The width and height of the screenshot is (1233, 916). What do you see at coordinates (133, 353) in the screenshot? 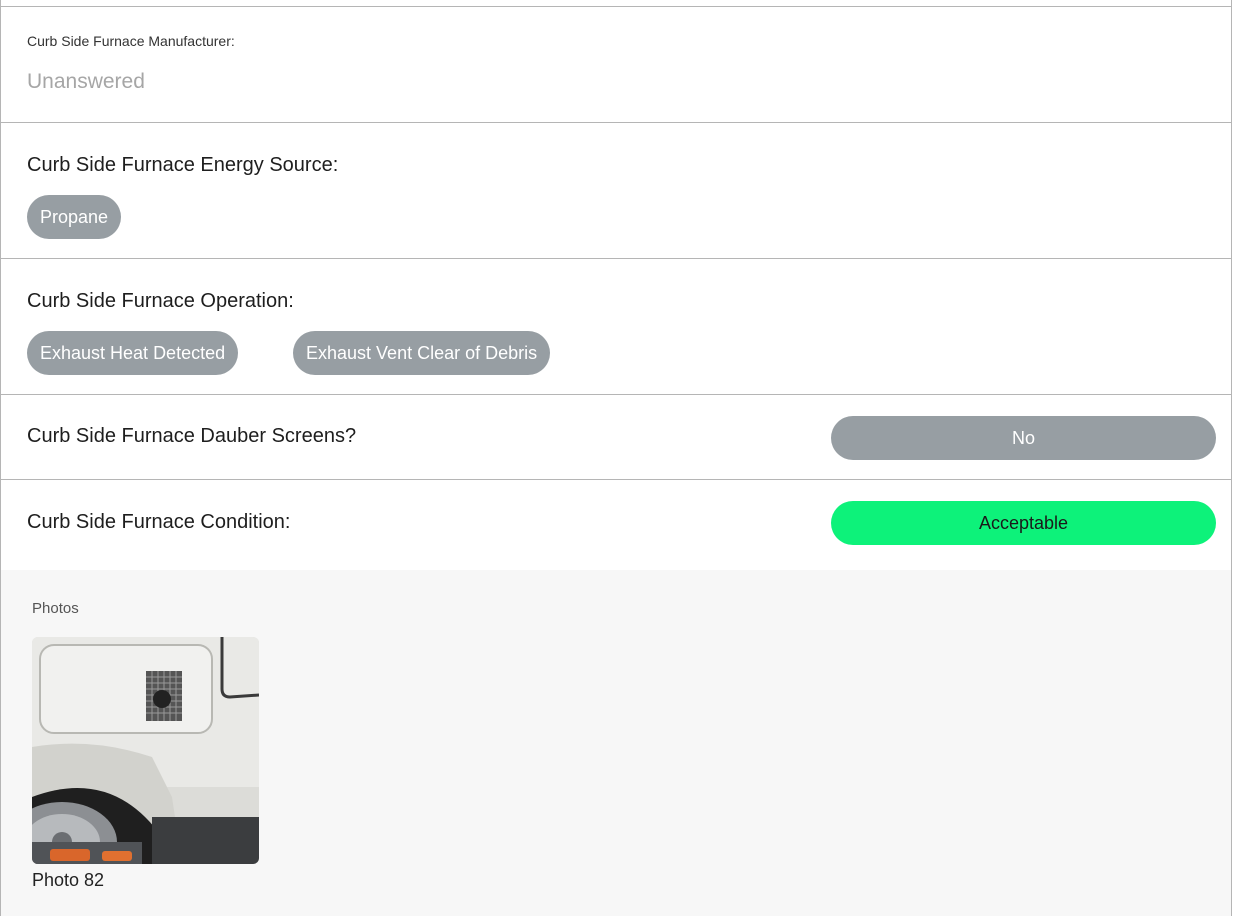
I see `operation-option-exhaust-heat: Exhaust Heat Detected` at bounding box center [133, 353].